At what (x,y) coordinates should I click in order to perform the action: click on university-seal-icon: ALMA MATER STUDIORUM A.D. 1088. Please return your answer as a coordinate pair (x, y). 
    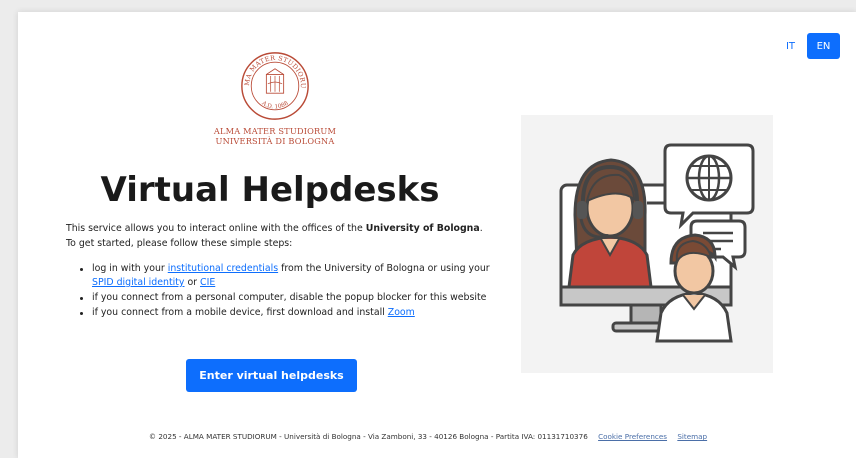
    Looking at the image, I should click on (274, 85).